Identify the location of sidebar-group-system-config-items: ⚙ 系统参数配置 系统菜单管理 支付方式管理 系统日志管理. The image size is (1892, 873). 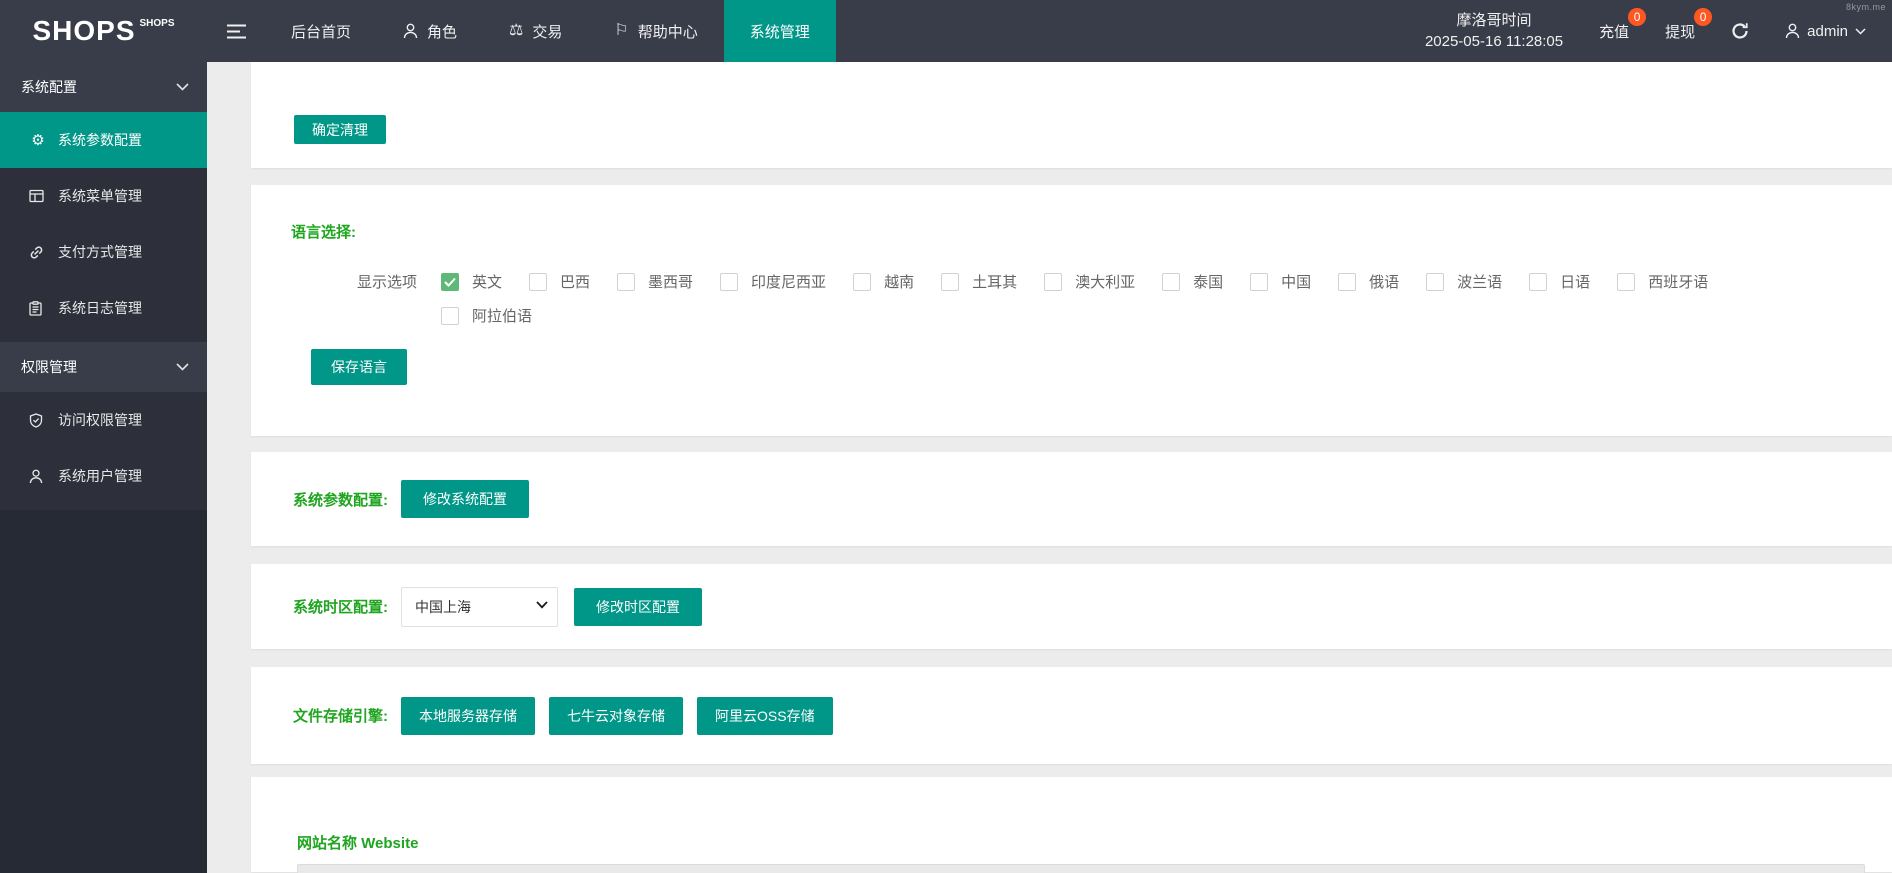
(103, 227).